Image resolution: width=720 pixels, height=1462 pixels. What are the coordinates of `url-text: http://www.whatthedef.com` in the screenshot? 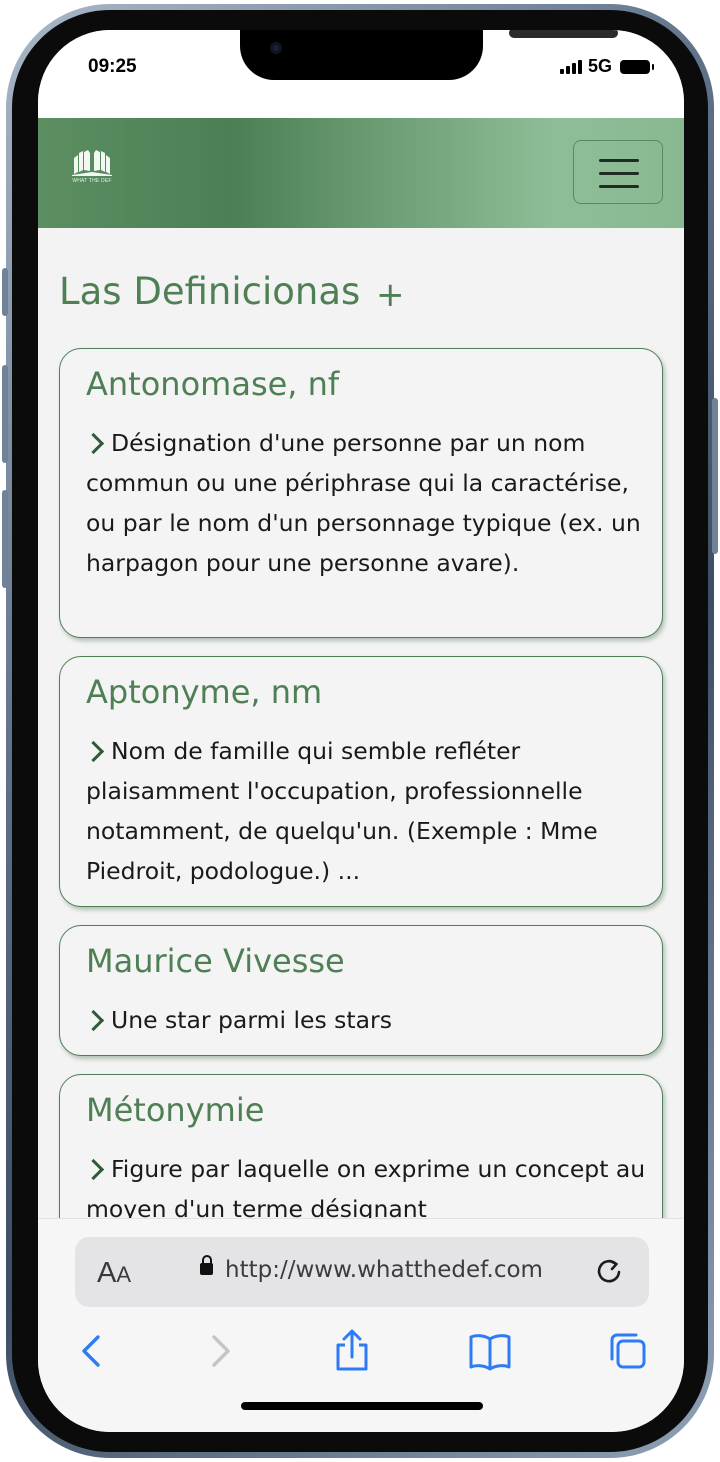 It's located at (384, 1270).